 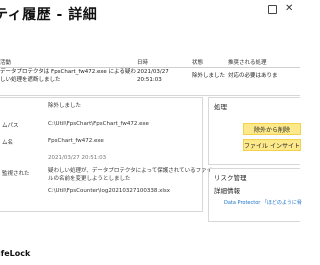 What do you see at coordinates (77, 158) in the screenshot?
I see `detail-value: 2021/03/27 20:51:03` at bounding box center [77, 158].